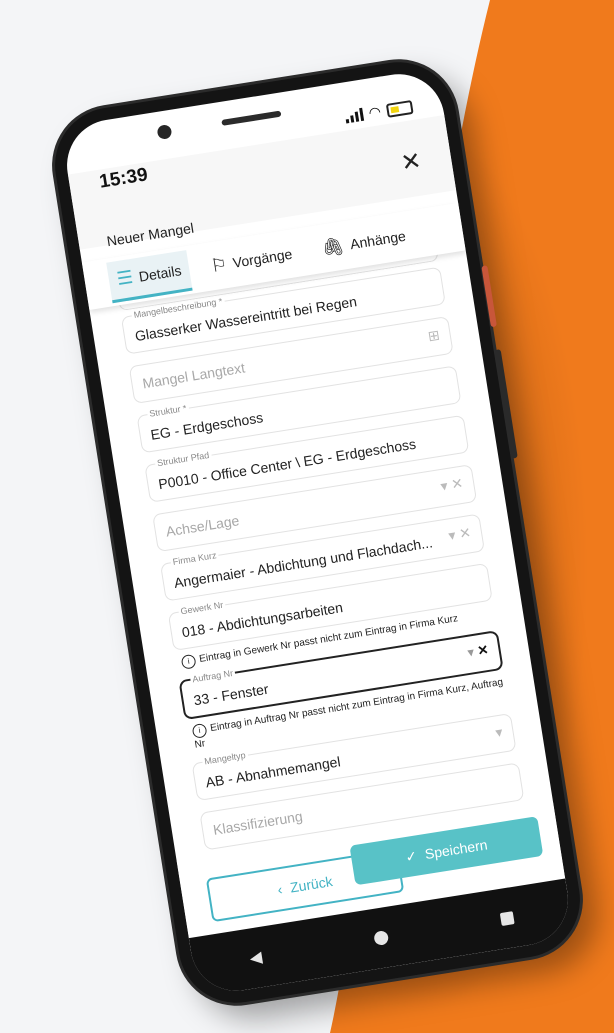 The height and width of the screenshot is (1033, 614). Describe the element at coordinates (164, 132) in the screenshot. I see `front-camera` at that location.